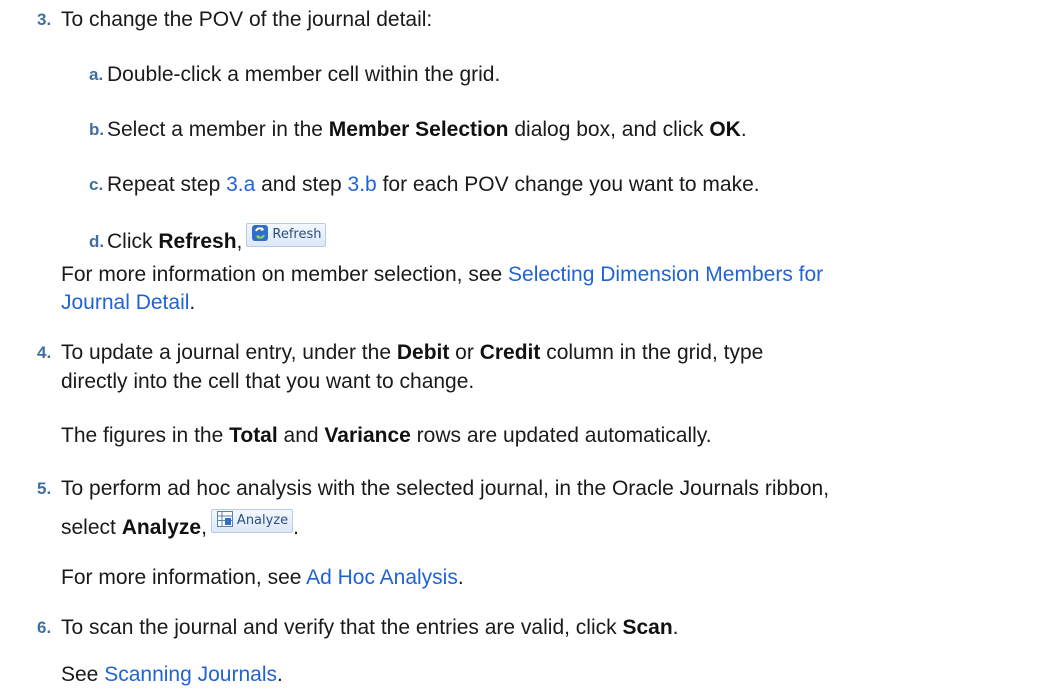 This screenshot has width=1039, height=689. What do you see at coordinates (161, 527) in the screenshot?
I see `ui-term: Analyze` at bounding box center [161, 527].